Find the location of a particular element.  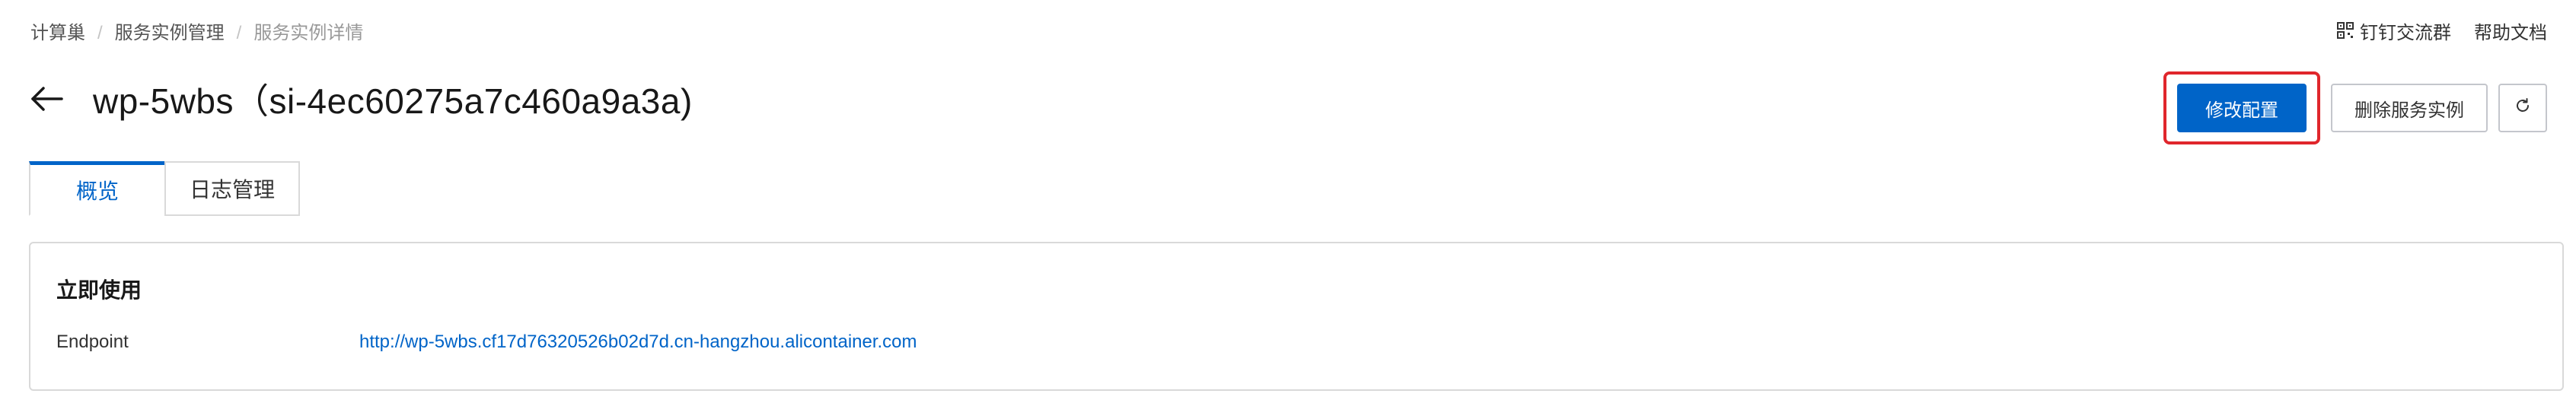

refresh-button is located at coordinates (2523, 108).